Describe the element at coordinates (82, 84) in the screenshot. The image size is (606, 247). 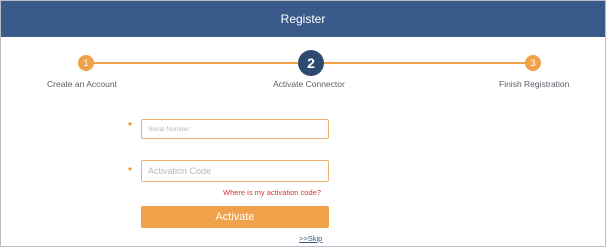
I see `step-1-label: Create an Account` at that location.